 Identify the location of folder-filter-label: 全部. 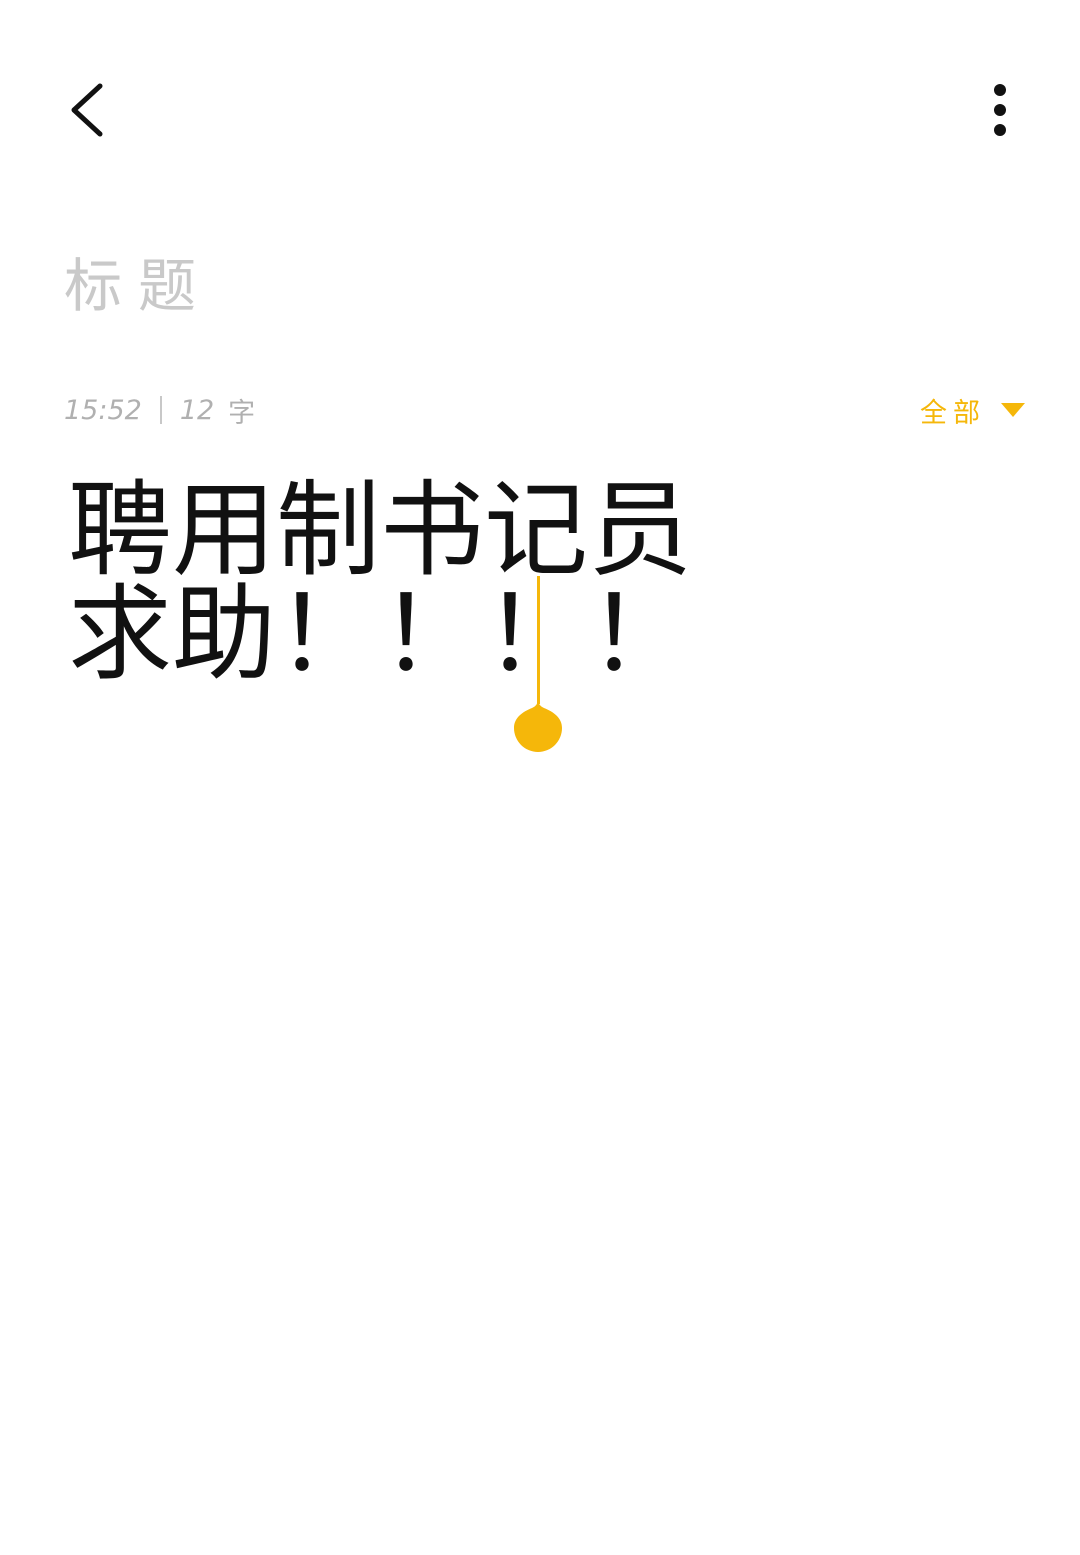
(953, 413).